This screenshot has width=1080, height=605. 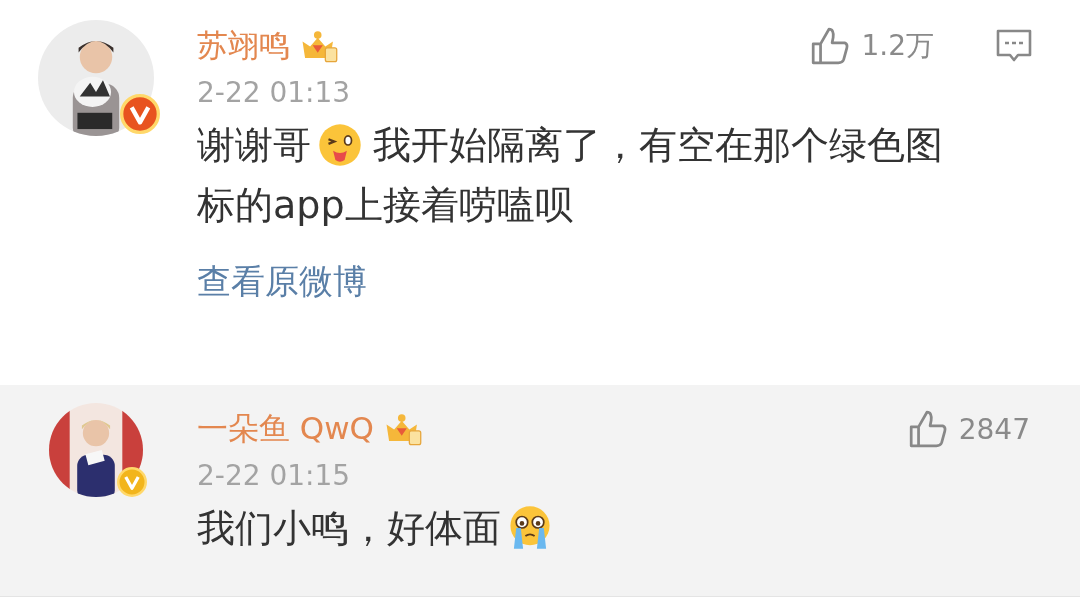 What do you see at coordinates (897, 46) in the screenshot?
I see `like-count: 1.2万` at bounding box center [897, 46].